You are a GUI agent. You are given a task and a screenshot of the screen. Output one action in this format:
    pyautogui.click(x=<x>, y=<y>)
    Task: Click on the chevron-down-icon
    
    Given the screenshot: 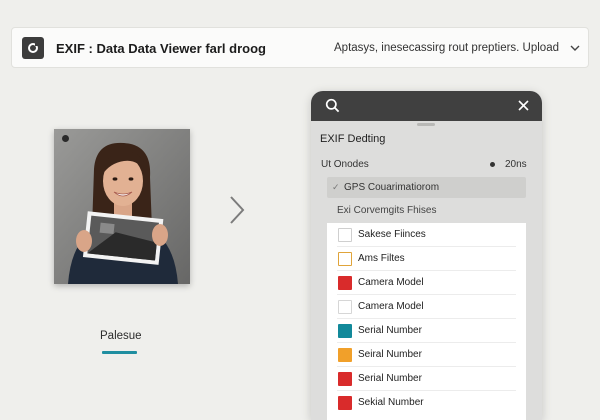 What is the action you would take?
    pyautogui.click(x=575, y=48)
    